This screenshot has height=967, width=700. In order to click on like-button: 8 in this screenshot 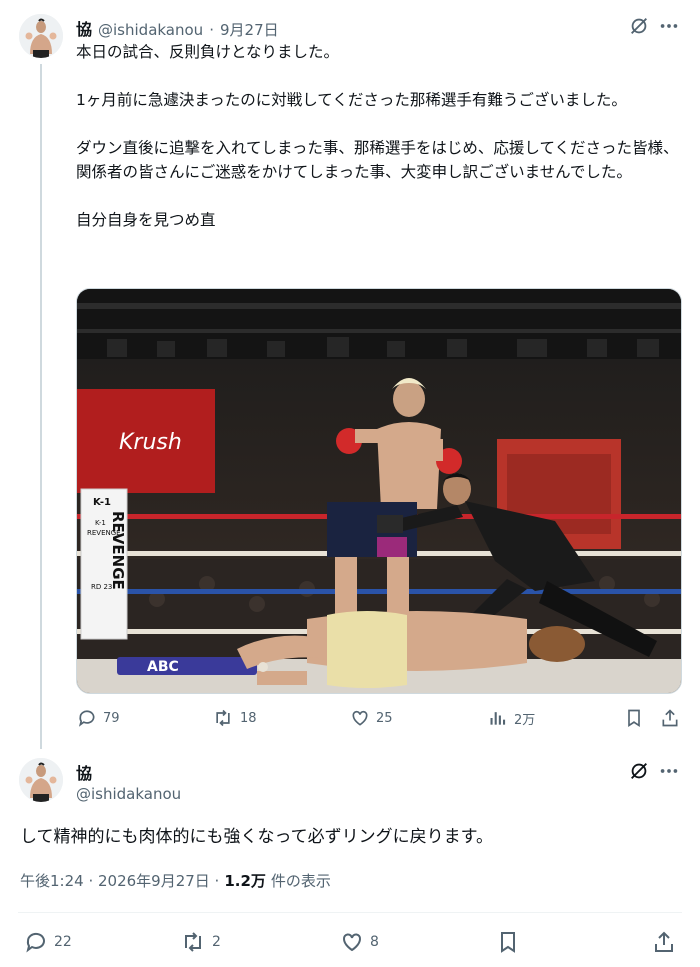, I will do `click(359, 942)`.